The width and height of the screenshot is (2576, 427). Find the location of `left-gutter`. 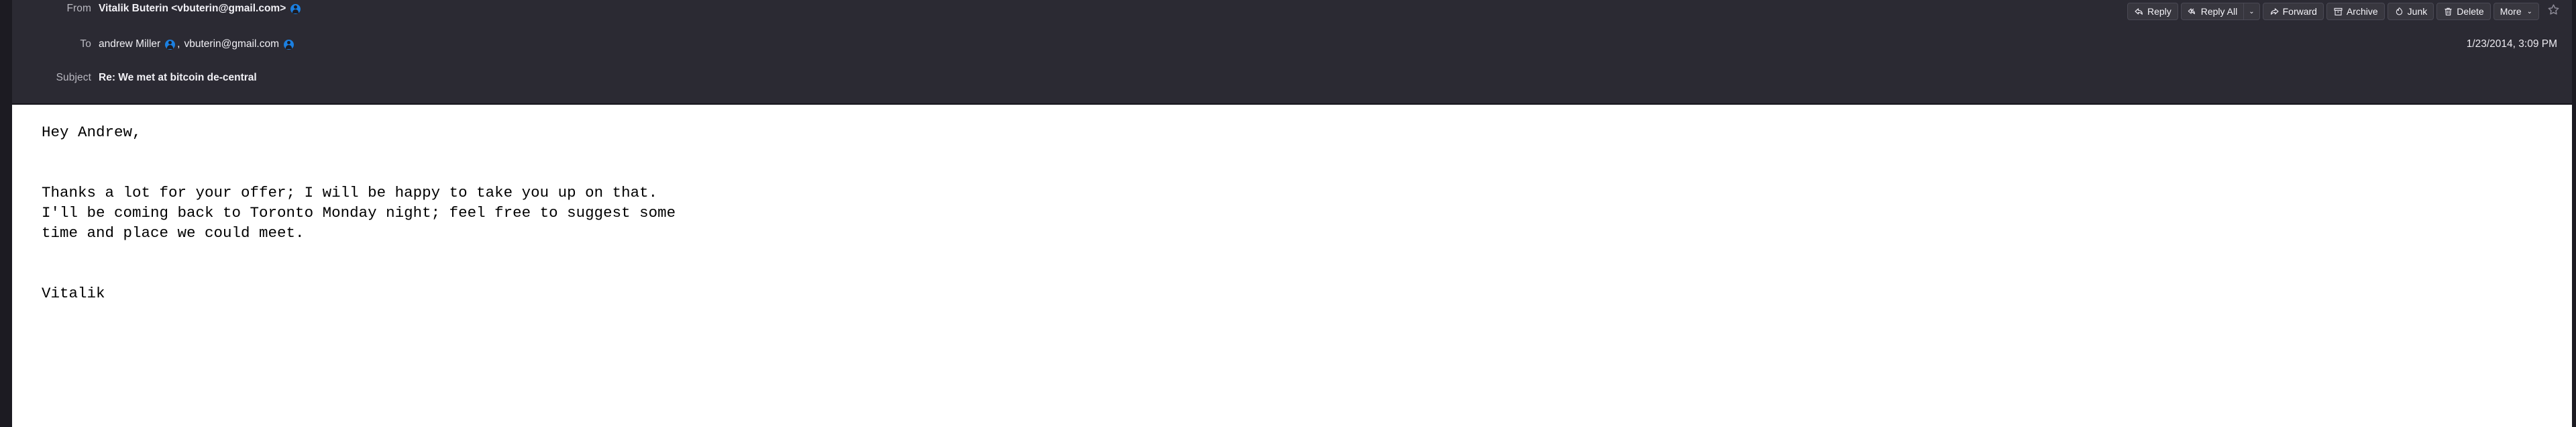

left-gutter is located at coordinates (6, 213).